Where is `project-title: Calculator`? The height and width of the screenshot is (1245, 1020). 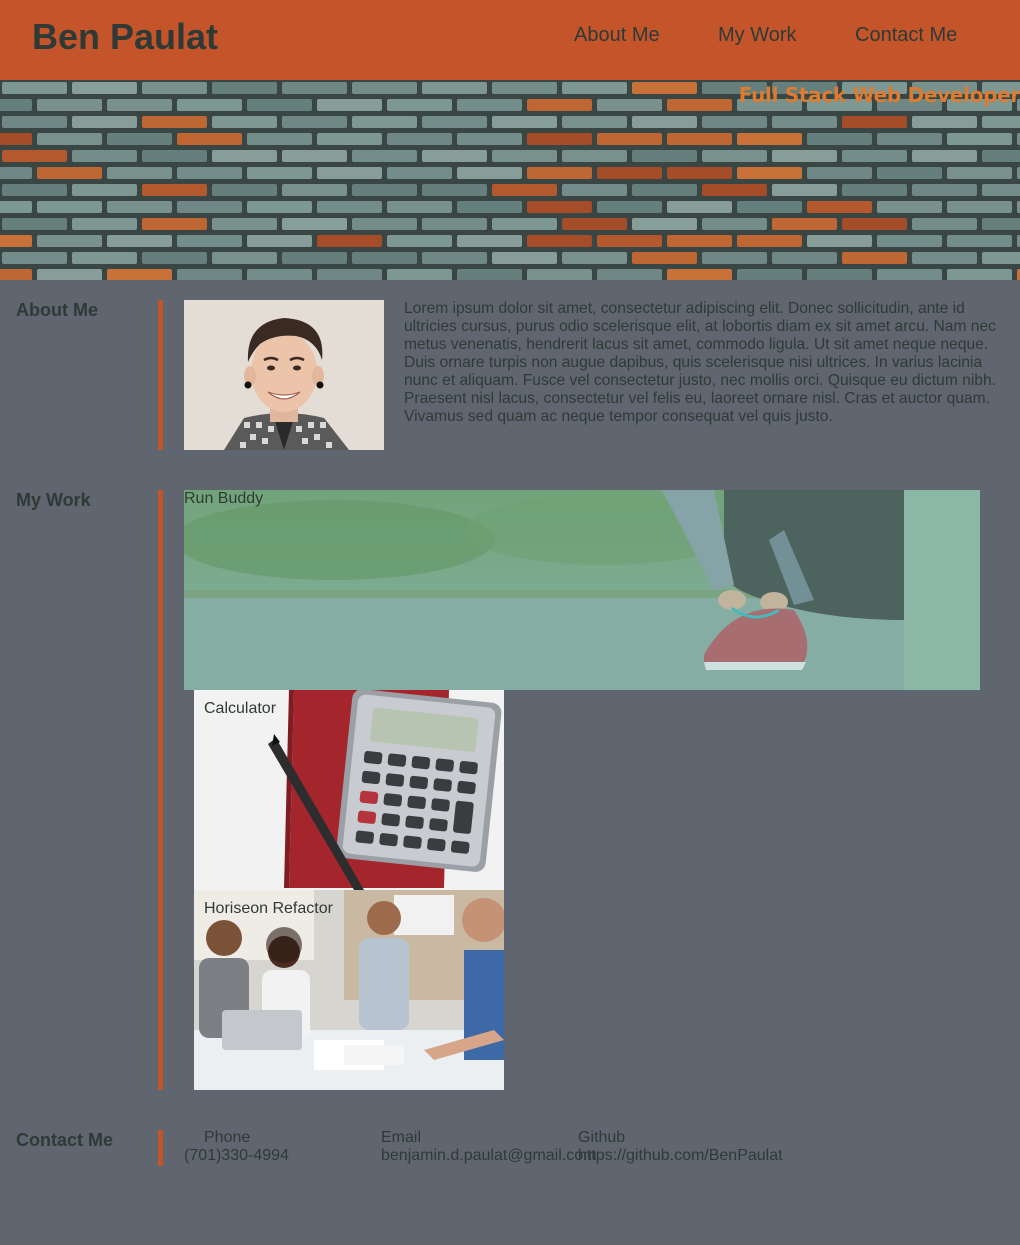
project-title: Calculator is located at coordinates (240, 708).